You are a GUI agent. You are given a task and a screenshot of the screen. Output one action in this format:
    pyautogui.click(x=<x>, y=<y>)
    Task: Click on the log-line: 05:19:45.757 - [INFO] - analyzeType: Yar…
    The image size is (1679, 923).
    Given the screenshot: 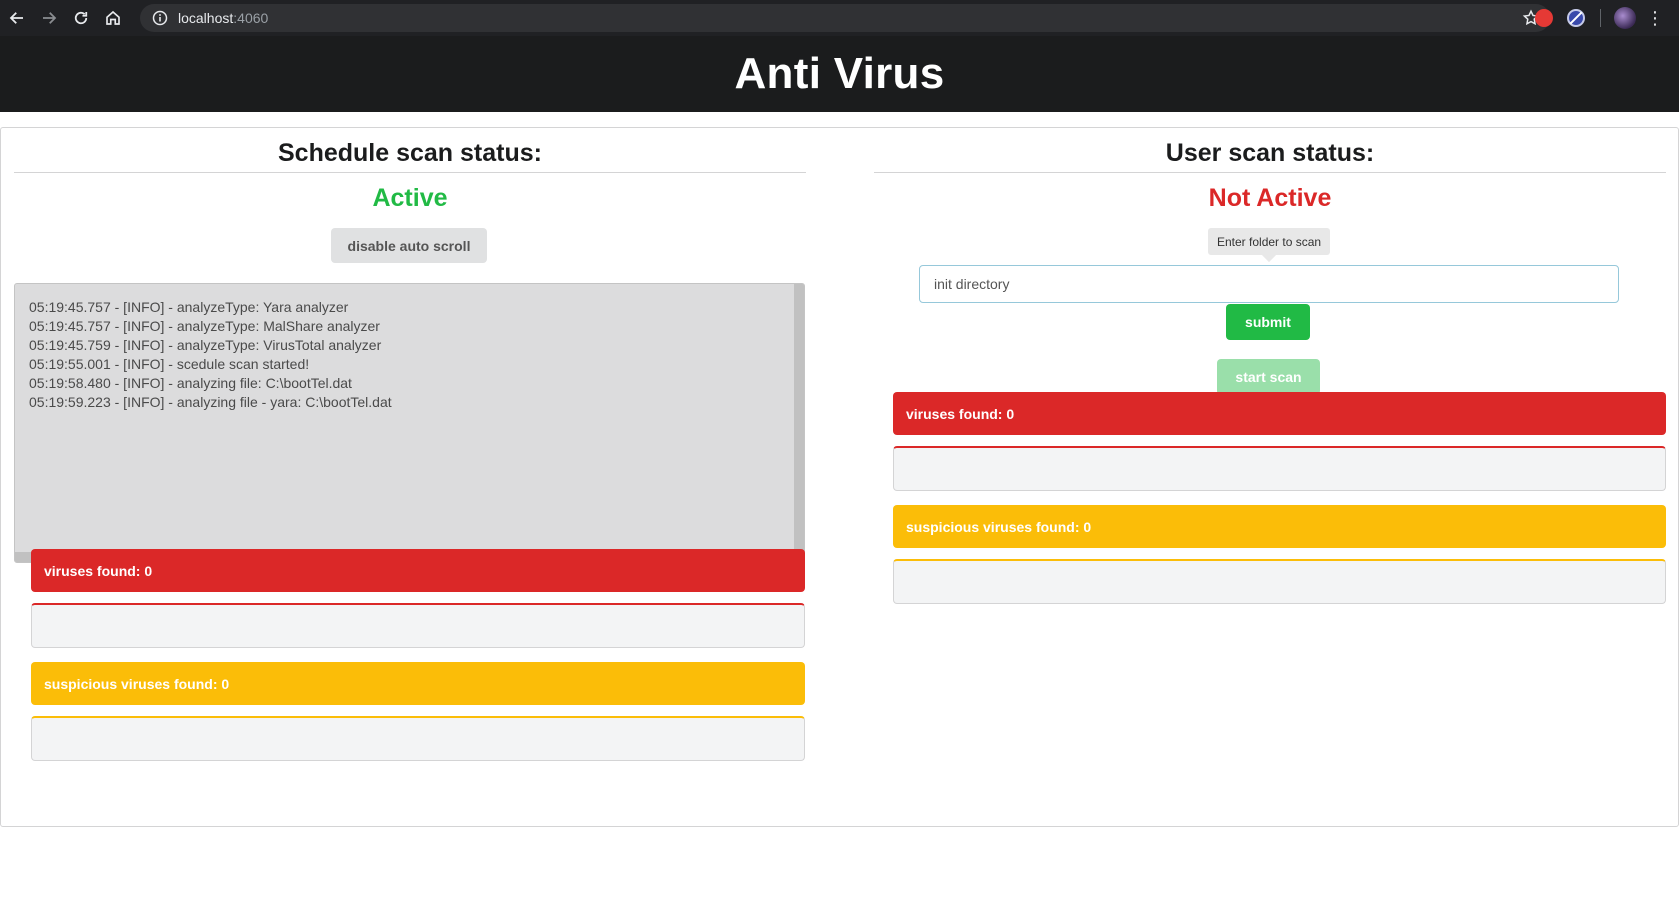 What is the action you would take?
    pyautogui.click(x=189, y=307)
    